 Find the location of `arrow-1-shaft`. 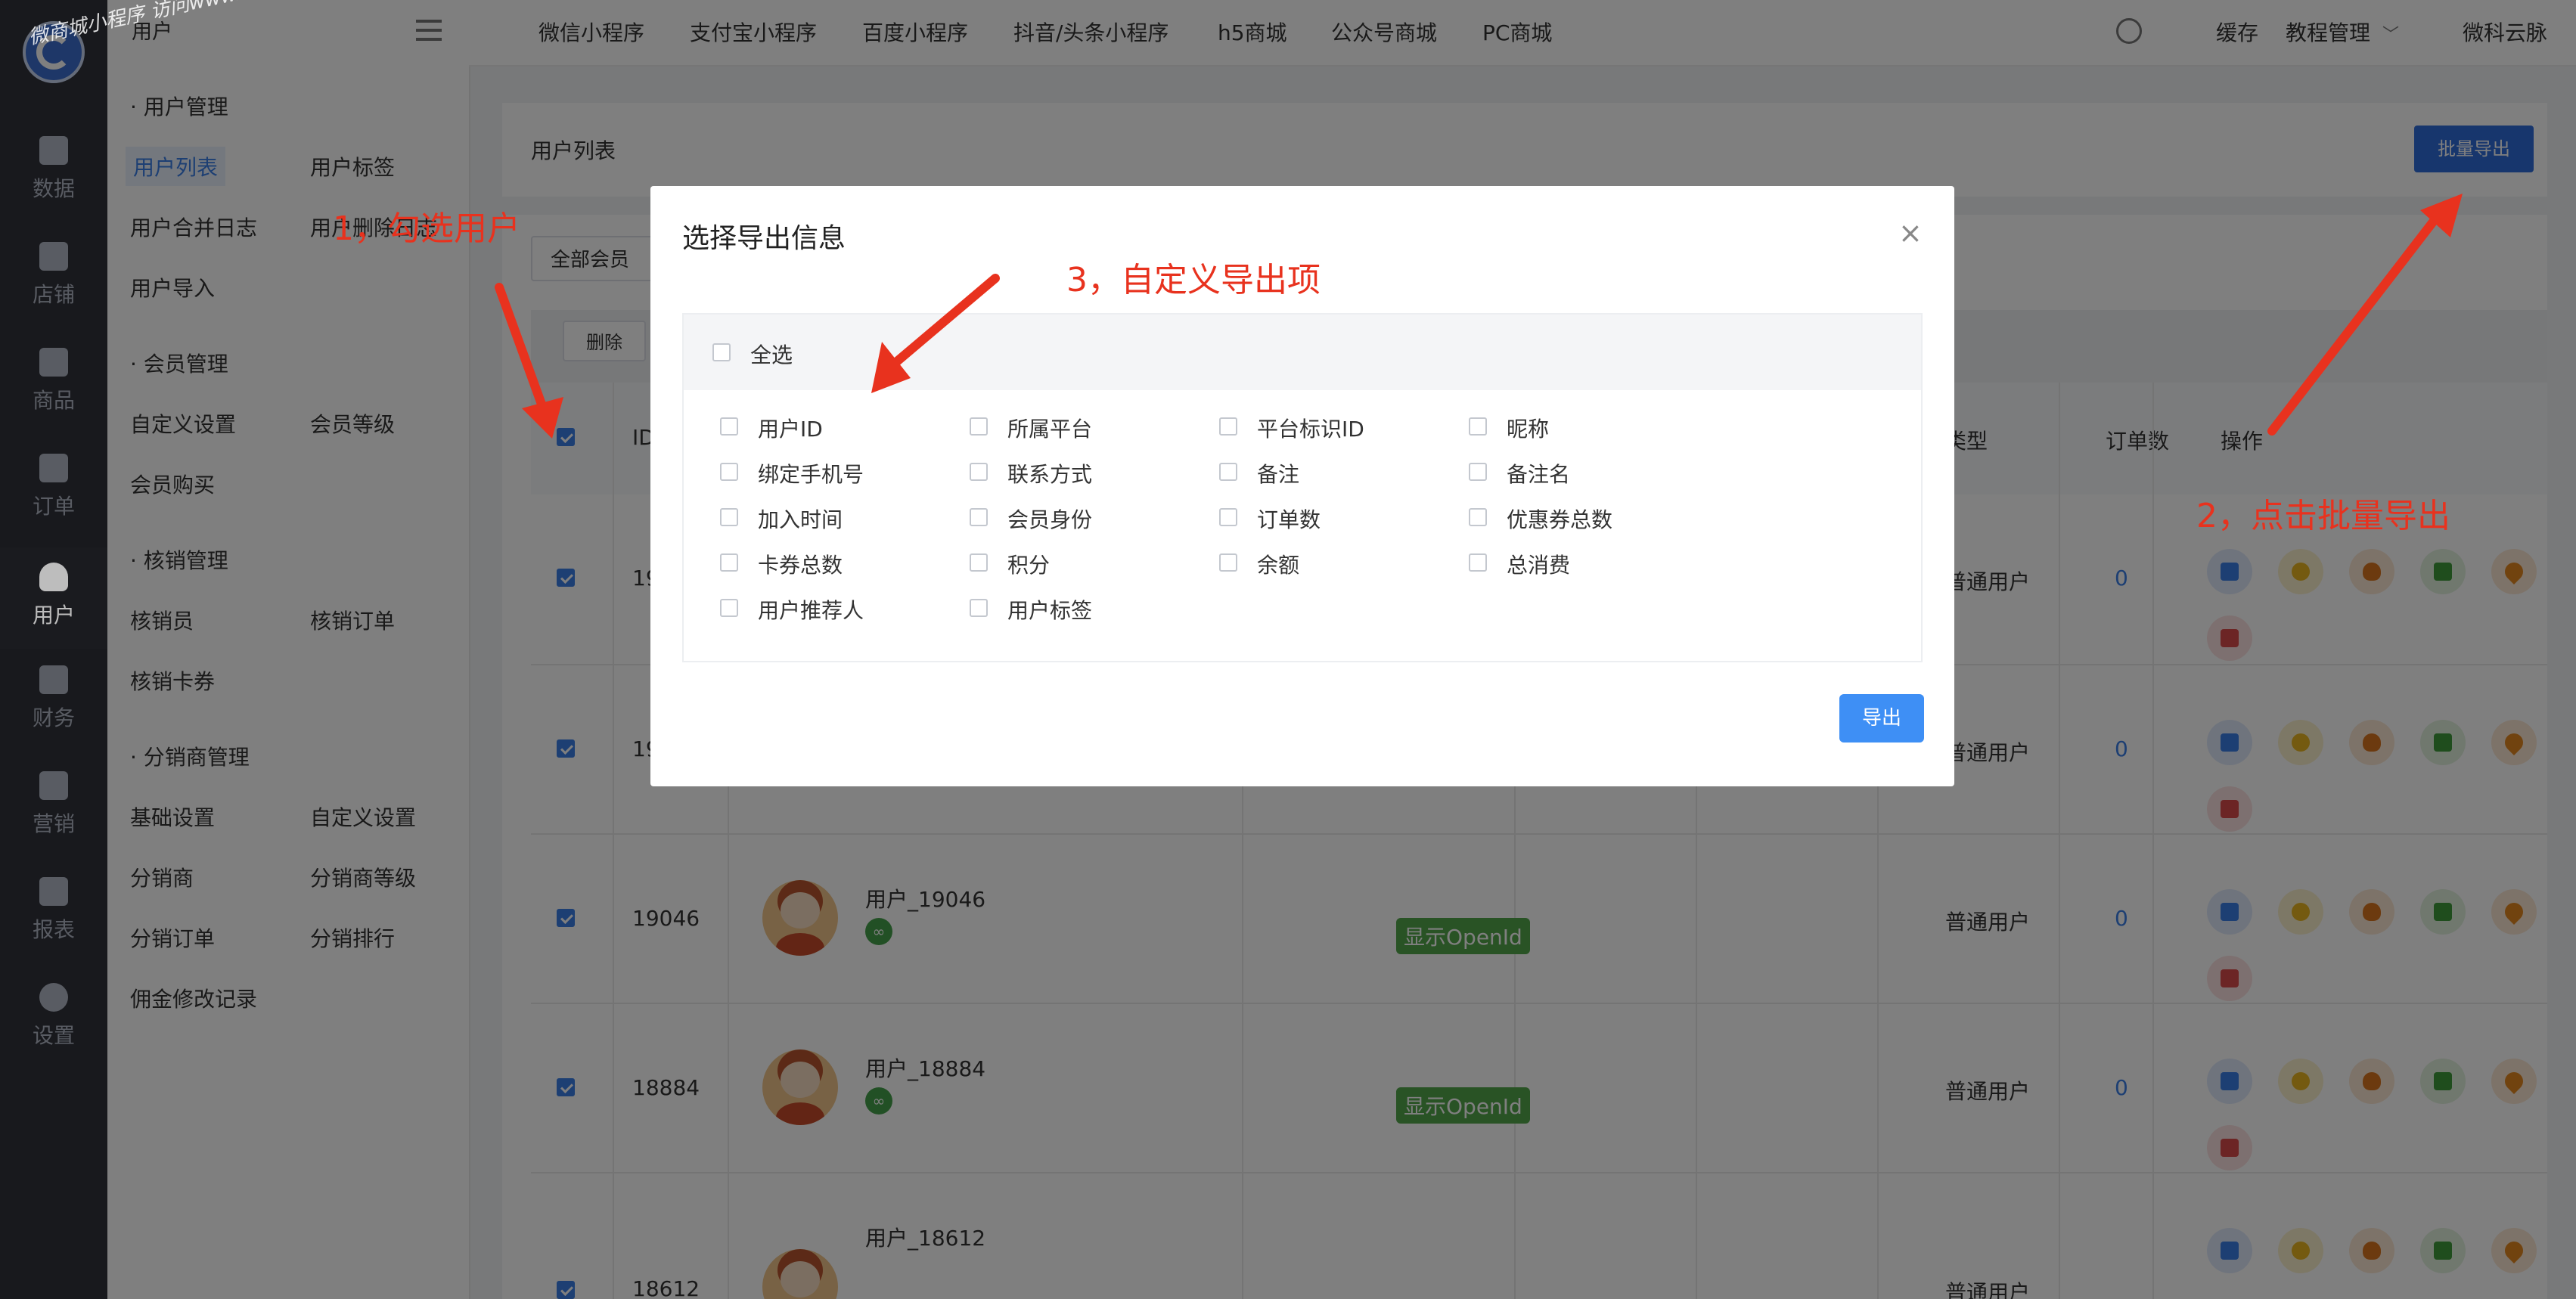

arrow-1-shaft is located at coordinates (521, 348).